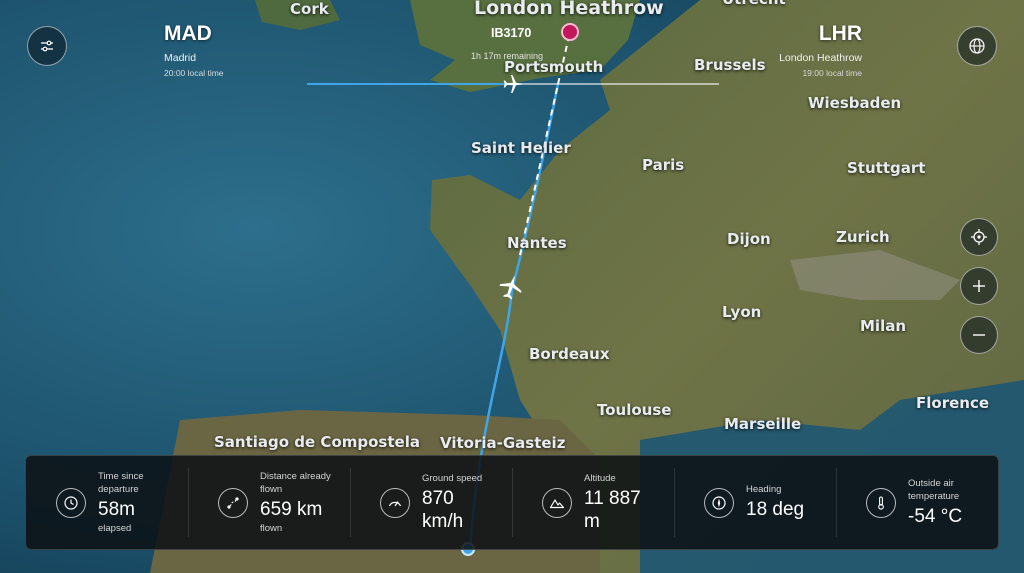 The width and height of the screenshot is (1024, 573). What do you see at coordinates (507, 56) in the screenshot?
I see `time-remaining: 1h 17m remaining` at bounding box center [507, 56].